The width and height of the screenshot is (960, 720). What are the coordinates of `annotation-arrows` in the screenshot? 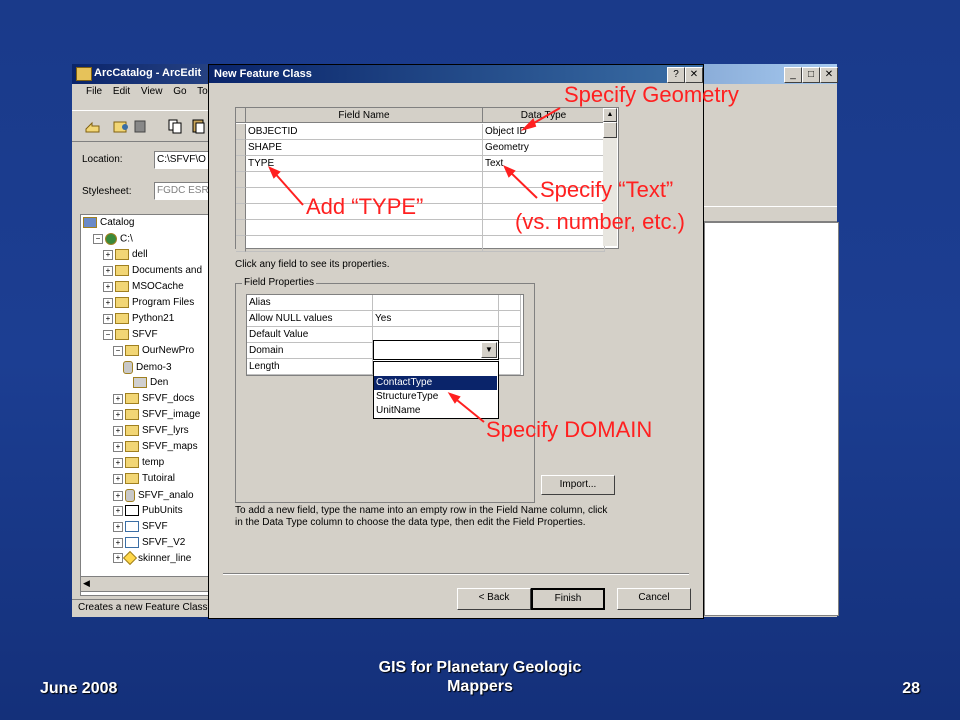 It's located at (414, 265).